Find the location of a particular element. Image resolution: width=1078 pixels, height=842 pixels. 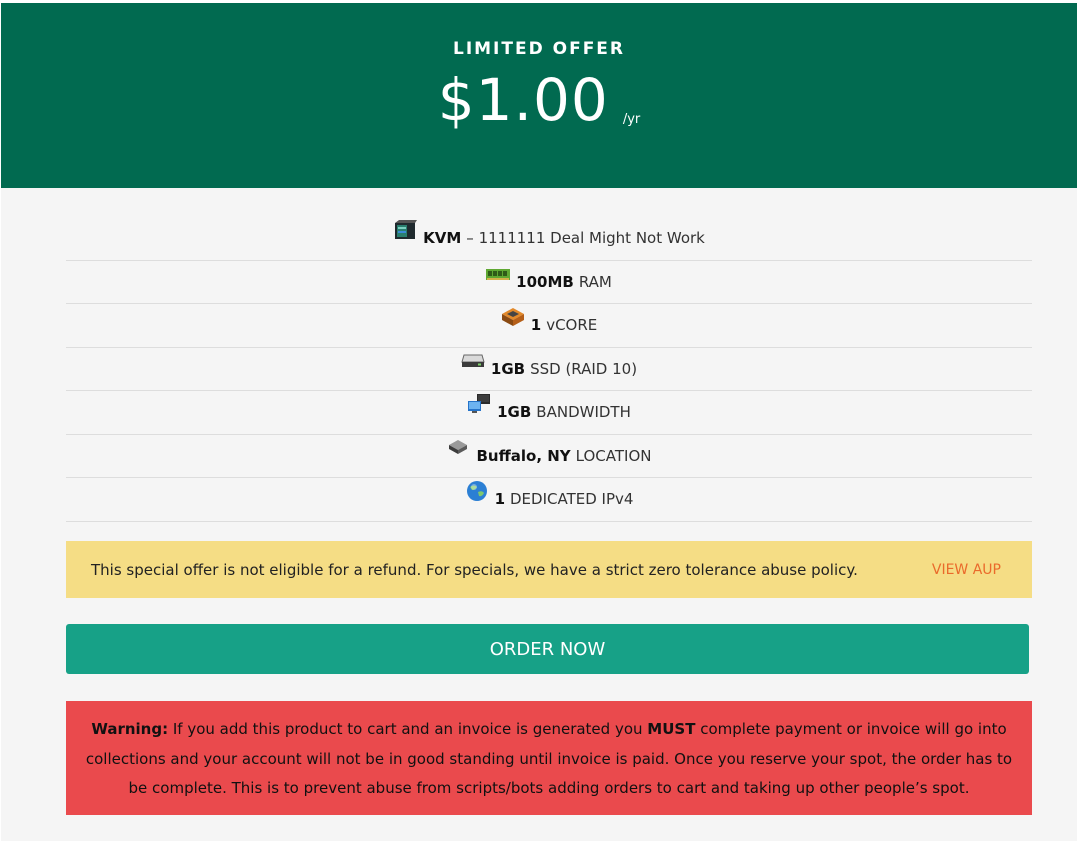

feature-strong: 100MB is located at coordinates (545, 281).